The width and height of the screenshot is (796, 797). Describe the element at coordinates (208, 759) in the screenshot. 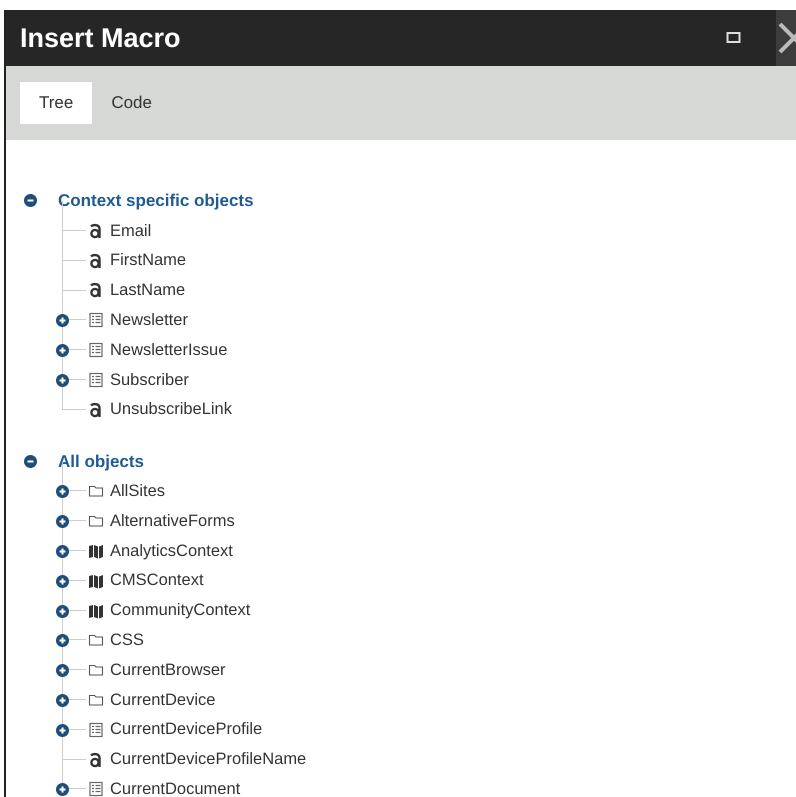

I see `tree-item-label: CurrentDeviceProfileName` at that location.